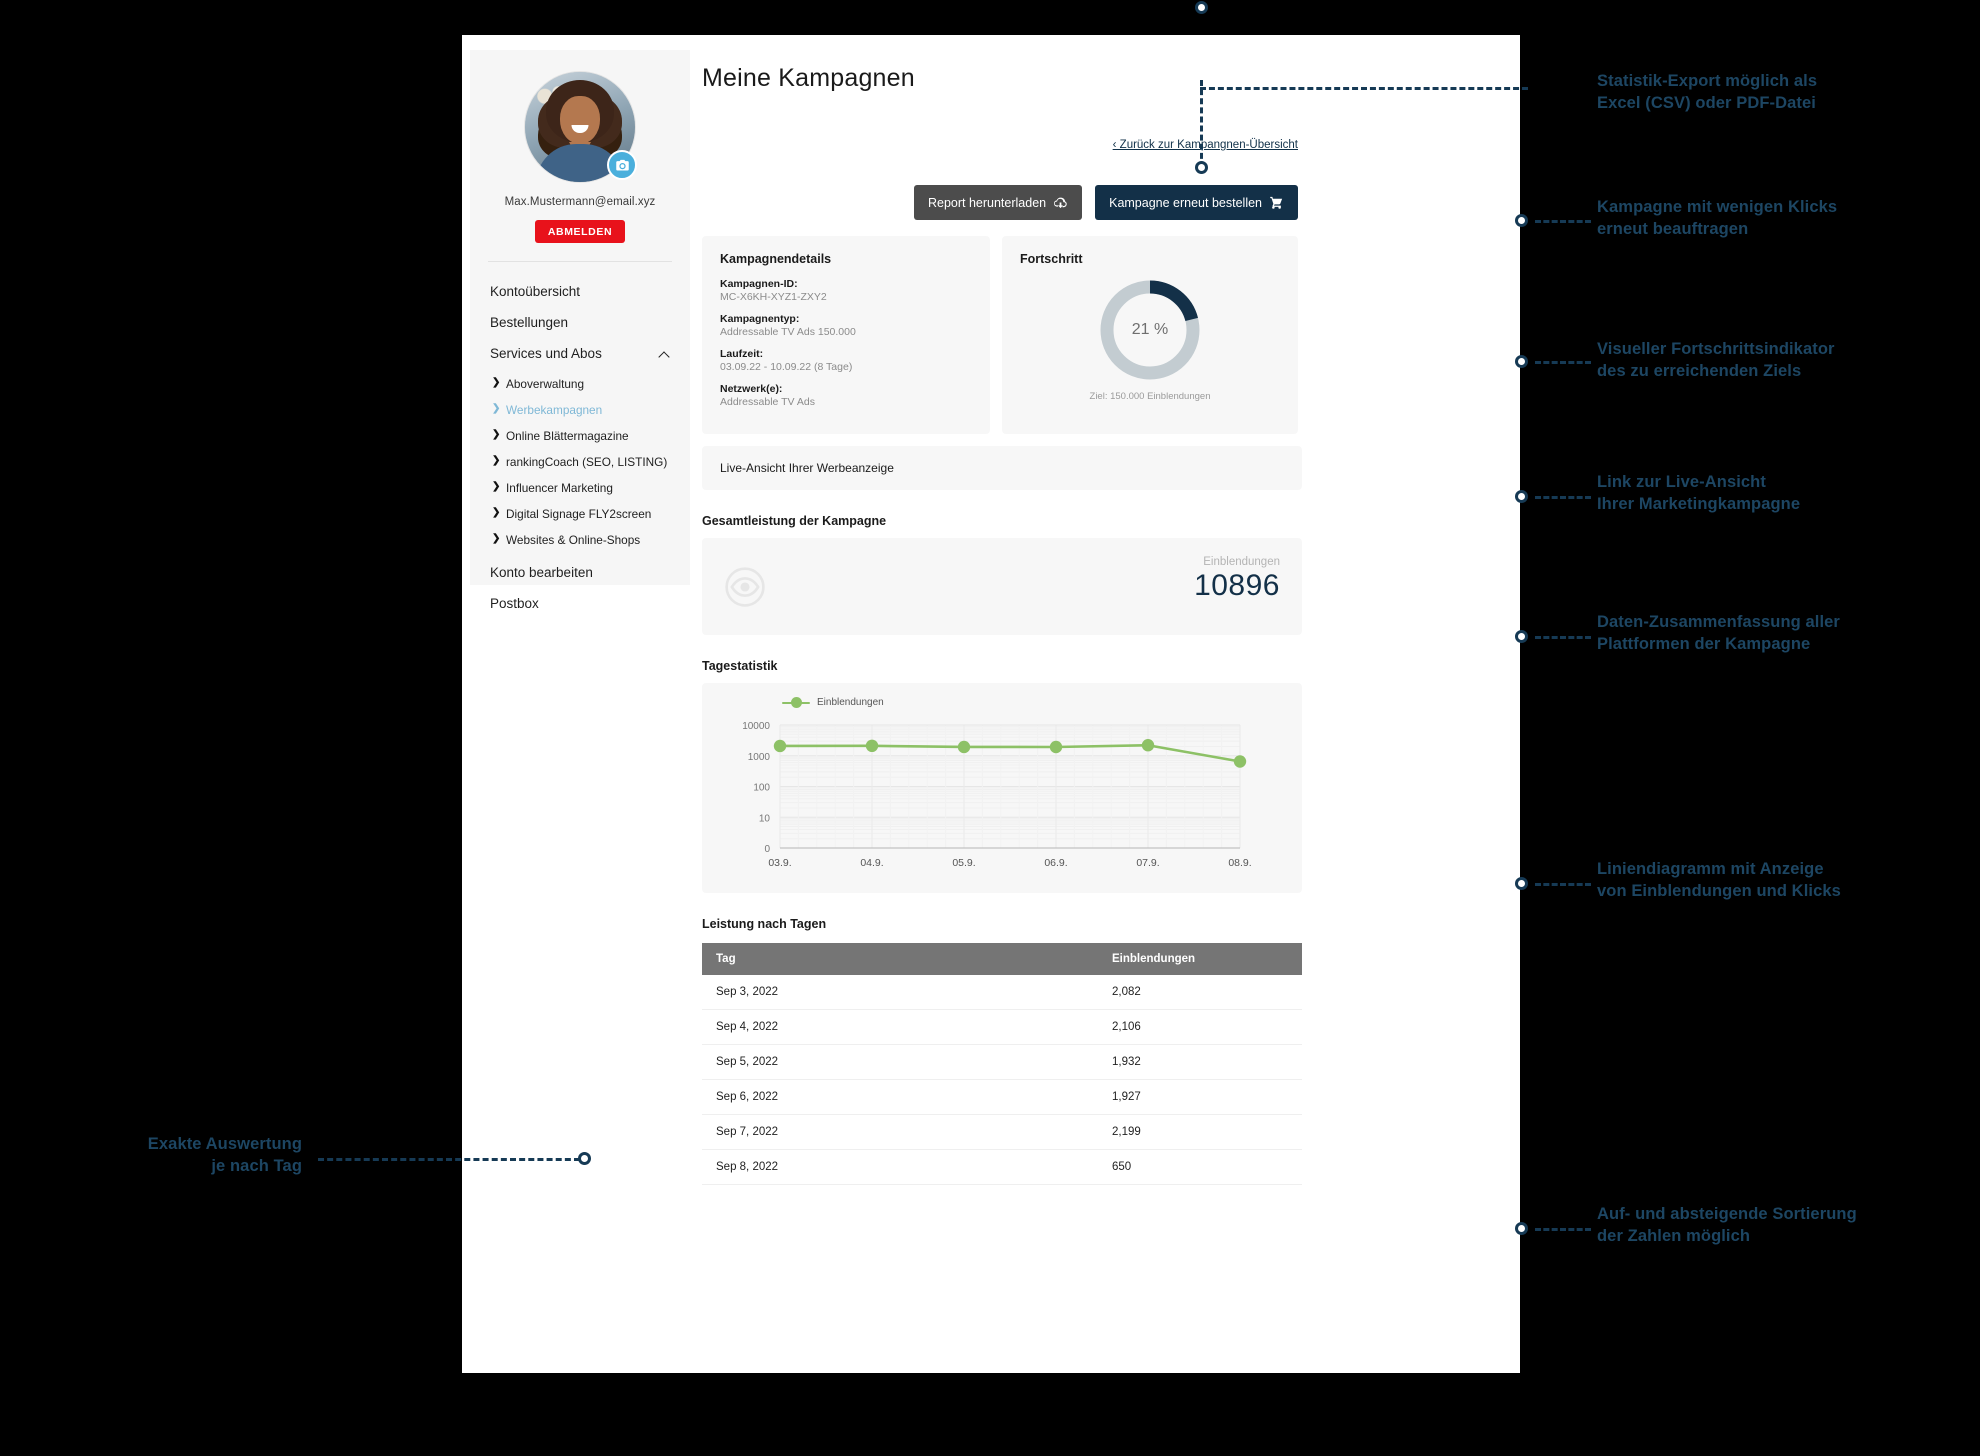  I want to click on y-axis-tick: 1000, so click(759, 757).